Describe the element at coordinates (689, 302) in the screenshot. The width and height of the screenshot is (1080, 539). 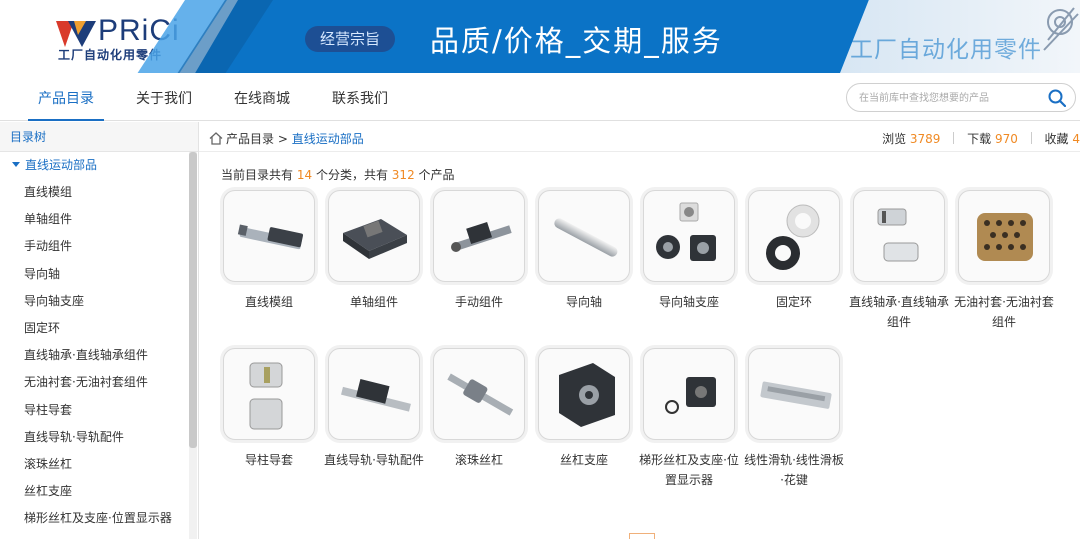
I see `product-label: 导向轴支座` at that location.